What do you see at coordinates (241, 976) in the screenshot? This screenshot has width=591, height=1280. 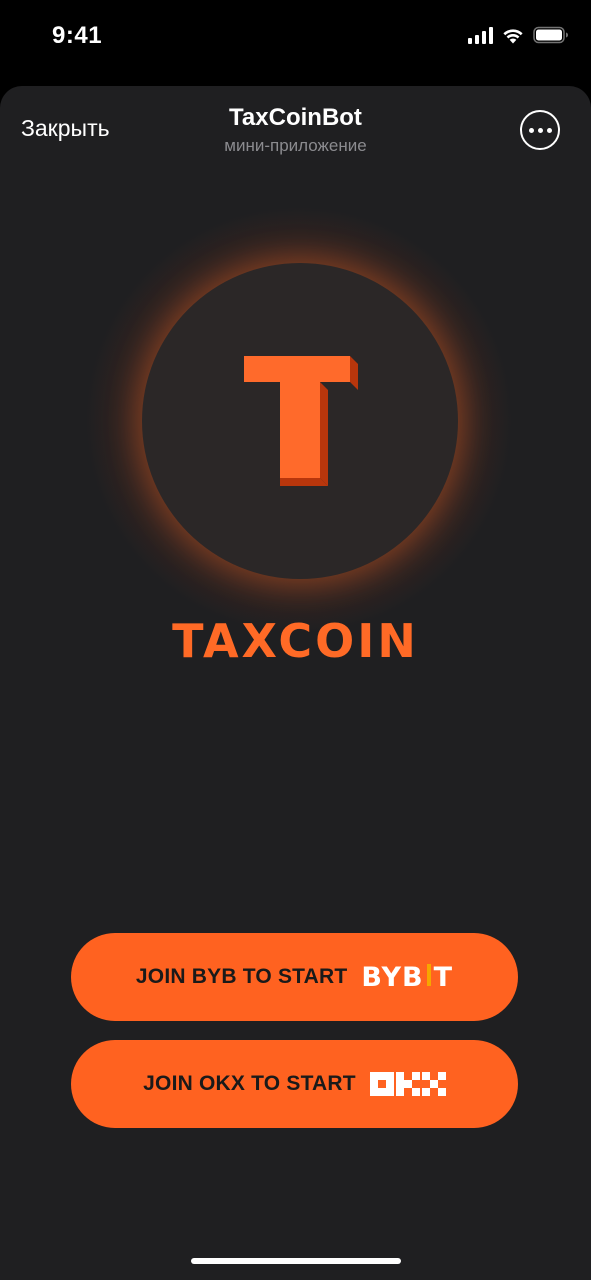 I see `join-bybit-label: JOIN BYB TO START` at bounding box center [241, 976].